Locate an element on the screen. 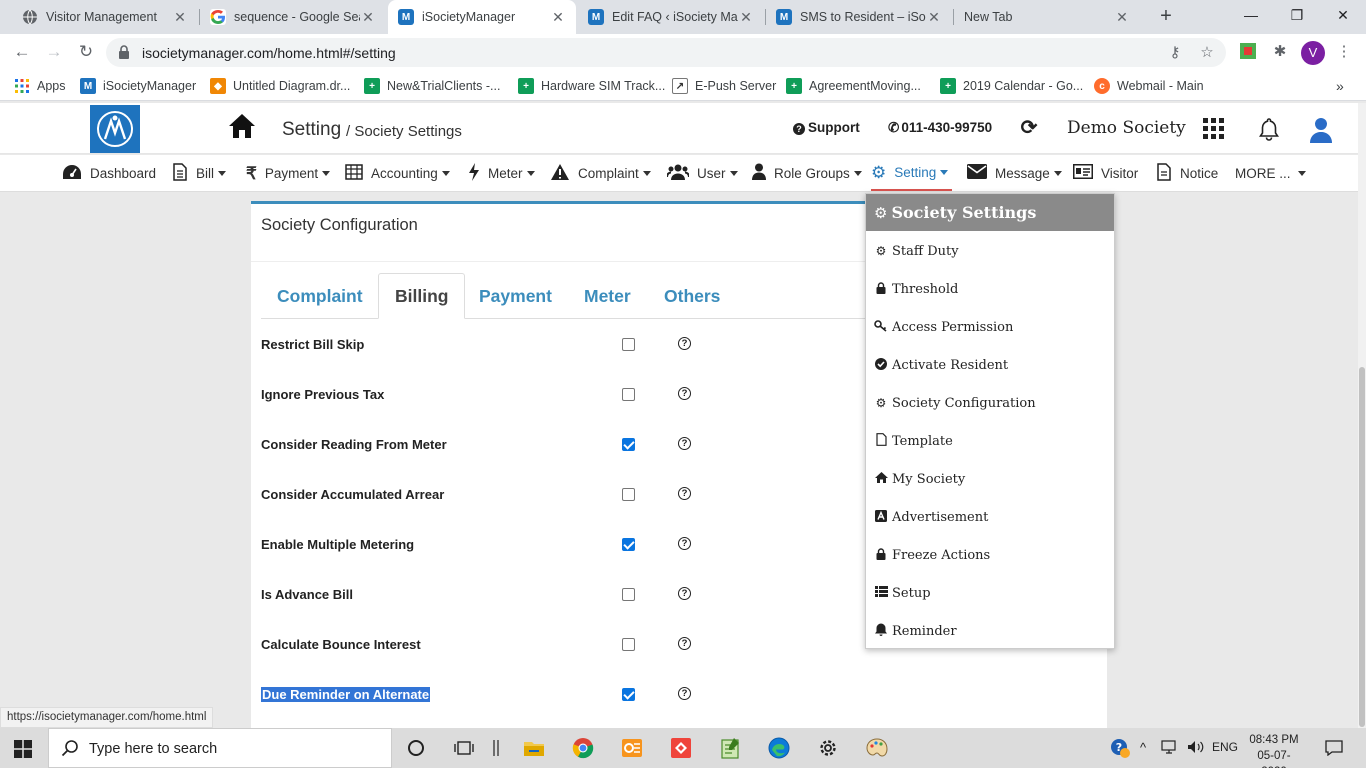 The width and height of the screenshot is (1366, 768). browser-tab: M SMS to Resident – iSoci ✕ is located at coordinates (859, 17).